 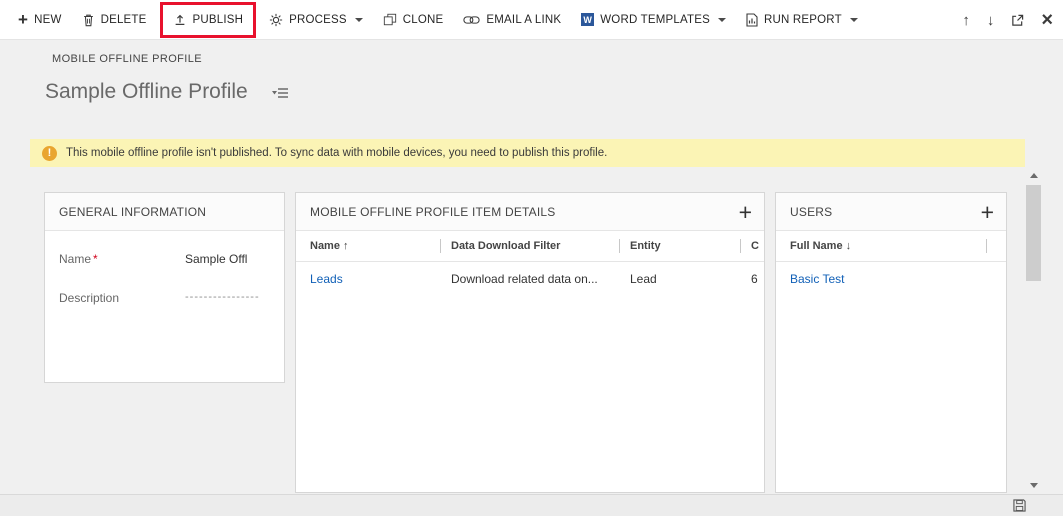 I want to click on item-entity-cell: Lead, so click(x=643, y=279).